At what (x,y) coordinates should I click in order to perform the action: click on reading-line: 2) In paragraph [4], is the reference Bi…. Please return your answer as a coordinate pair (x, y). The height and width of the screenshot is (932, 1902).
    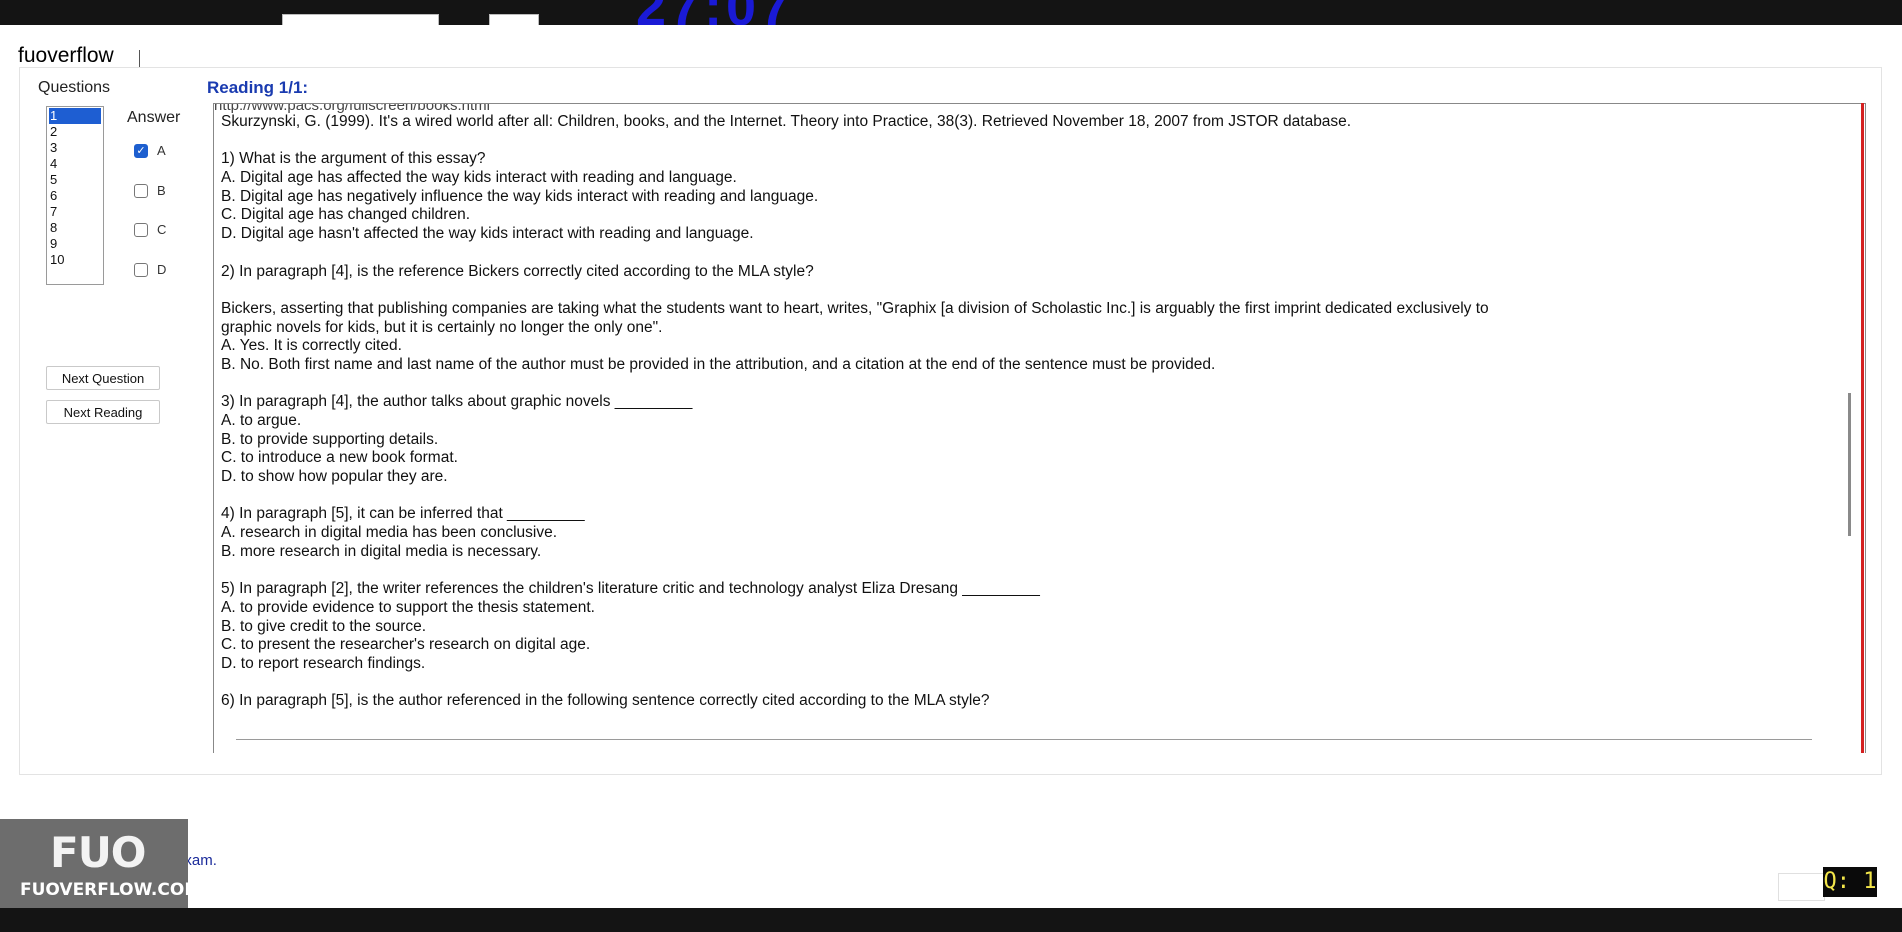
    Looking at the image, I should click on (517, 271).